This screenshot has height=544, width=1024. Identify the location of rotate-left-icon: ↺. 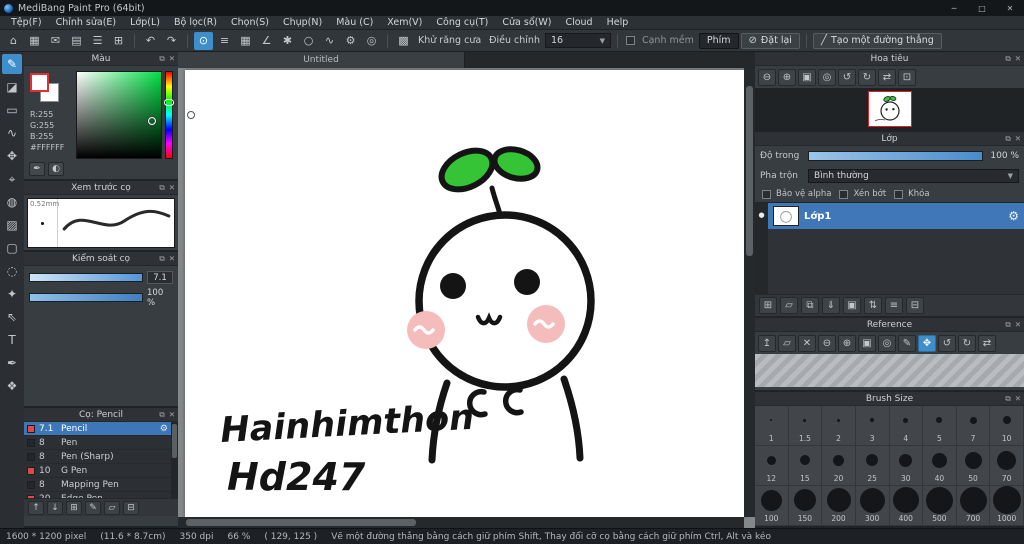
(947, 343).